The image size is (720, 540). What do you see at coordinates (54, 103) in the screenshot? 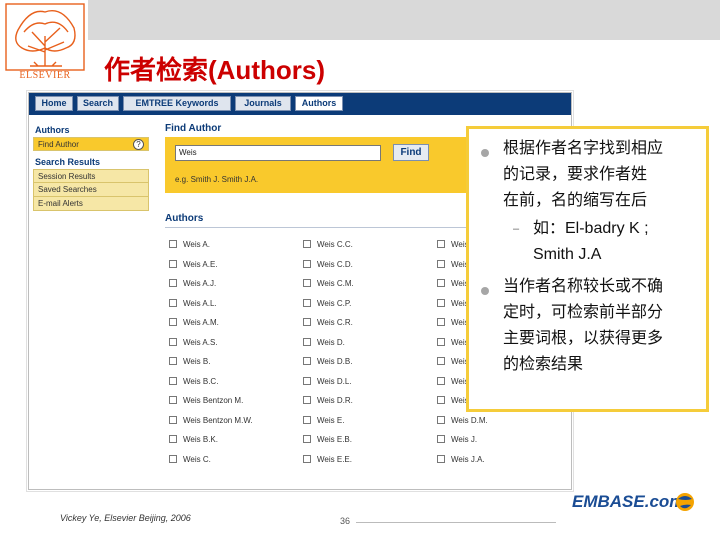
I see `tab-home: Home` at bounding box center [54, 103].